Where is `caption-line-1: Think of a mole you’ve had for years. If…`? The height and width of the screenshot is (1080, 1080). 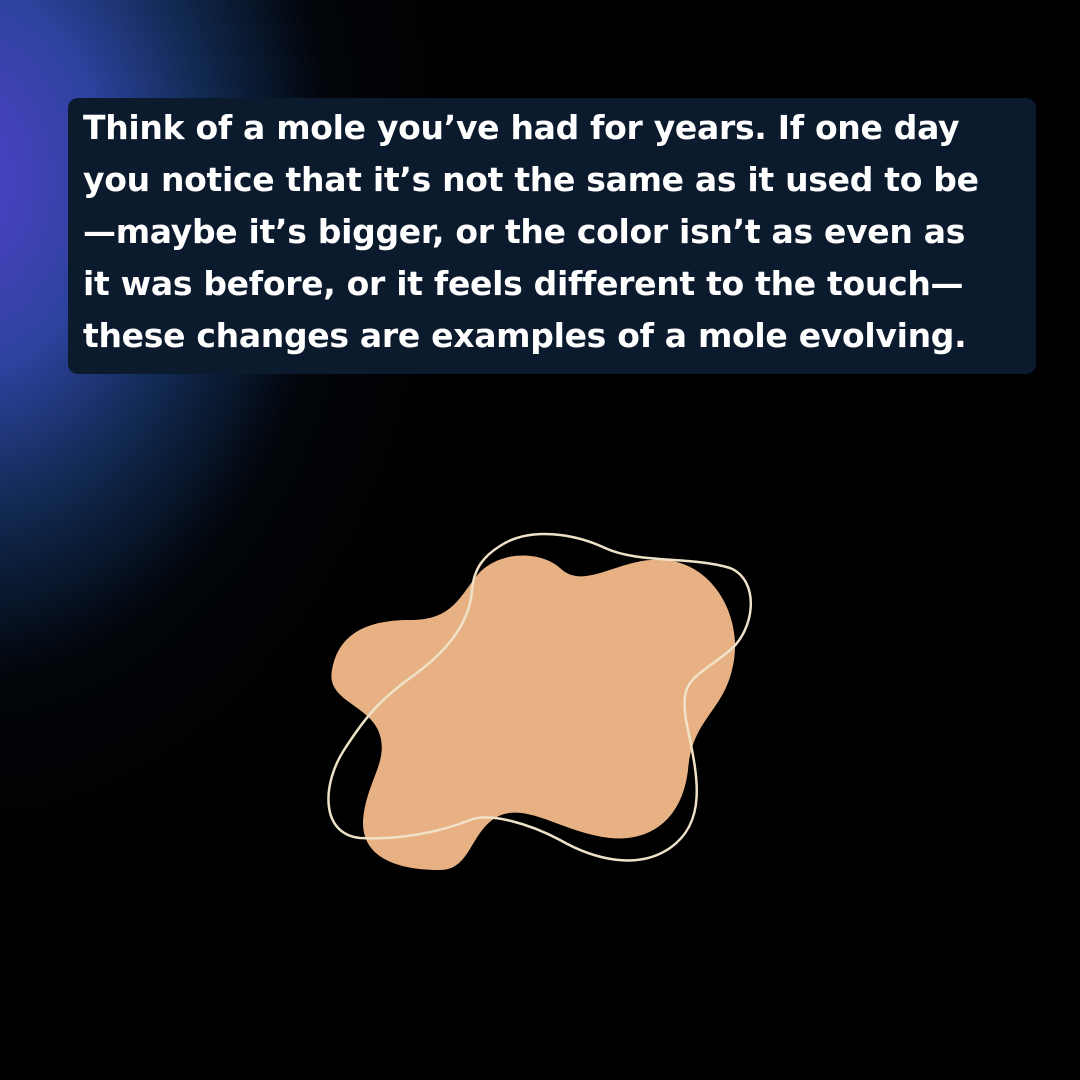 caption-line-1: Think of a mole you’ve had for years. If… is located at coordinates (521, 127).